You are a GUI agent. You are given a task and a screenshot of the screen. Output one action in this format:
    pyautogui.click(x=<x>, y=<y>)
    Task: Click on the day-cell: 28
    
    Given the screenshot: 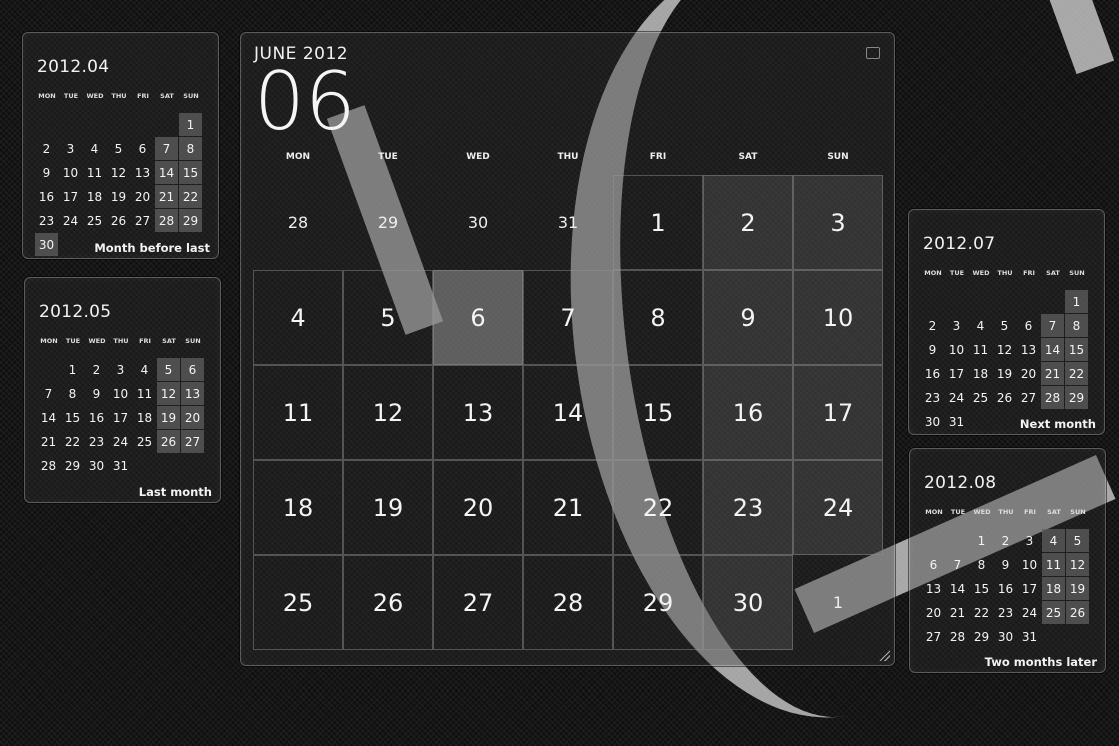 What is the action you would take?
    pyautogui.click(x=298, y=222)
    